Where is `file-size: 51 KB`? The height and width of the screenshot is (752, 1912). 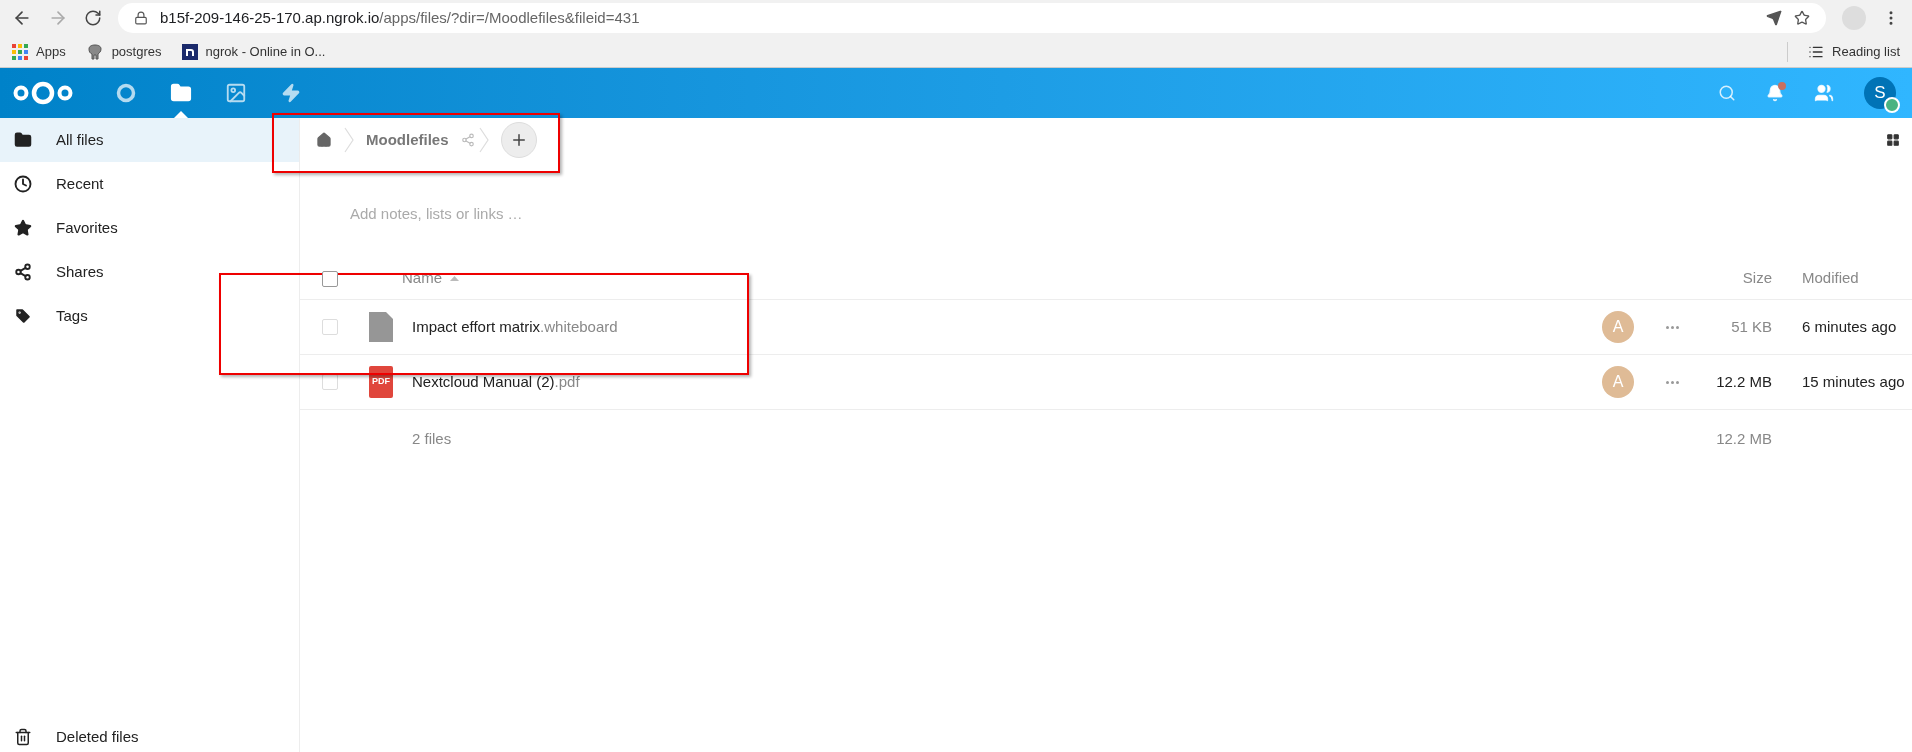 file-size: 51 KB is located at coordinates (1751, 326).